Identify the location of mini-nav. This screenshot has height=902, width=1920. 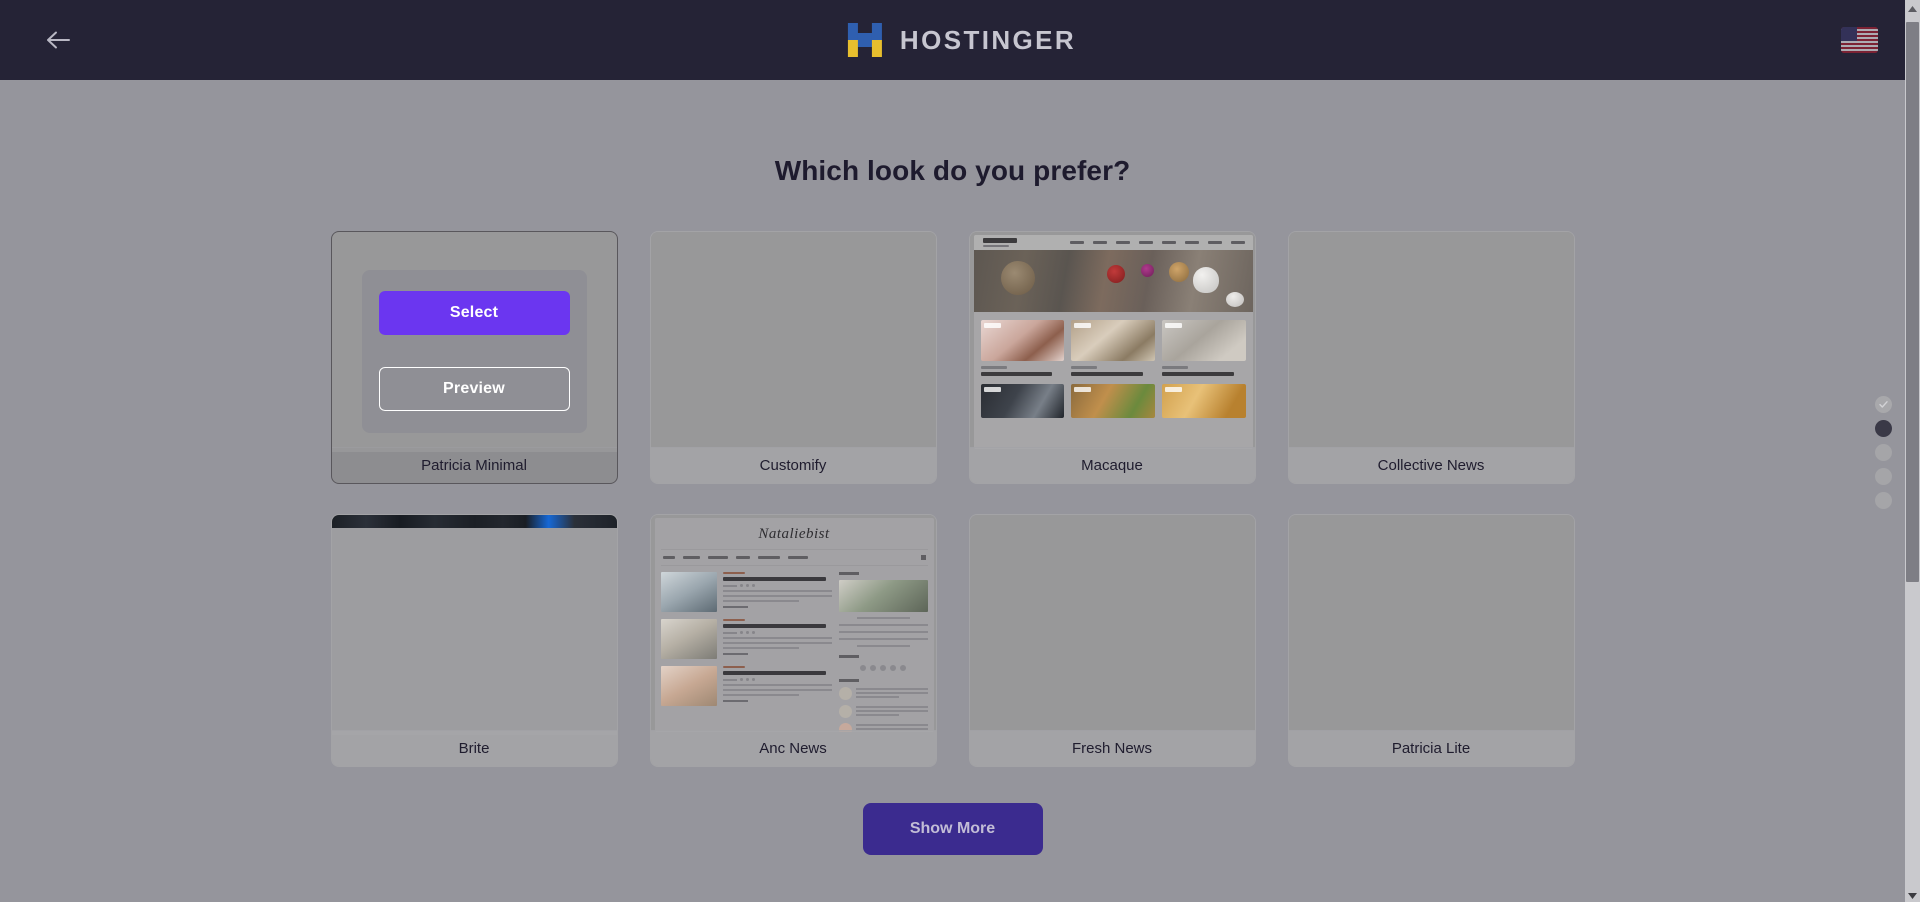
(794, 557).